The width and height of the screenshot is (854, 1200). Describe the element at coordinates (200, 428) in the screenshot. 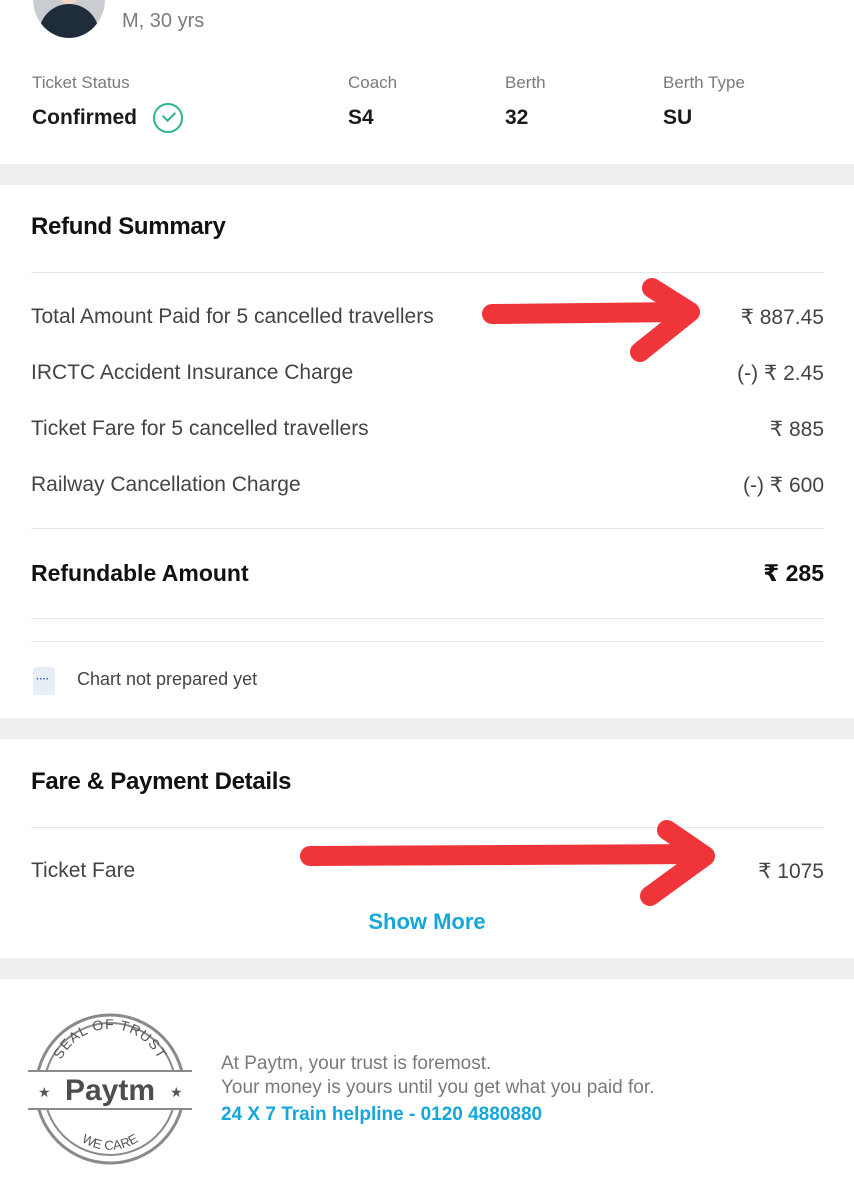

I see `ticket-fare-cancelled-label: Ticket Fare for 5 cancelled travellers` at that location.